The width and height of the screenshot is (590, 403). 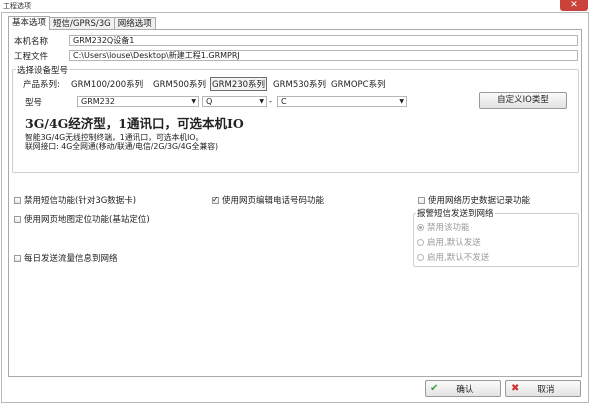 What do you see at coordinates (134, 123) in the screenshot?
I see `model-headline: 3G/4G经济型，1通讯口，可选本机IO` at bounding box center [134, 123].